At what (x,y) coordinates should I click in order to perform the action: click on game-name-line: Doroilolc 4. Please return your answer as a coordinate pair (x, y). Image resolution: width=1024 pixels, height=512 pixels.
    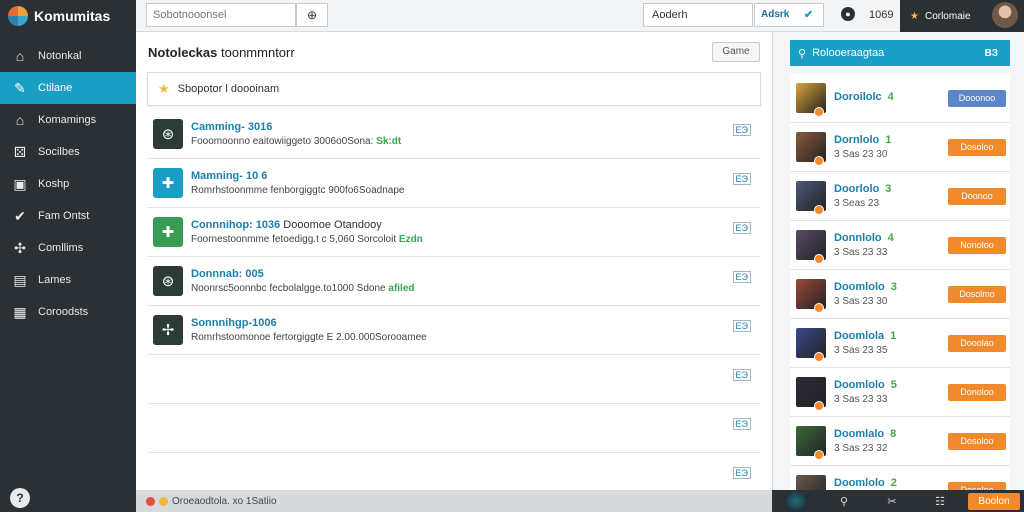
    Looking at the image, I should click on (864, 97).